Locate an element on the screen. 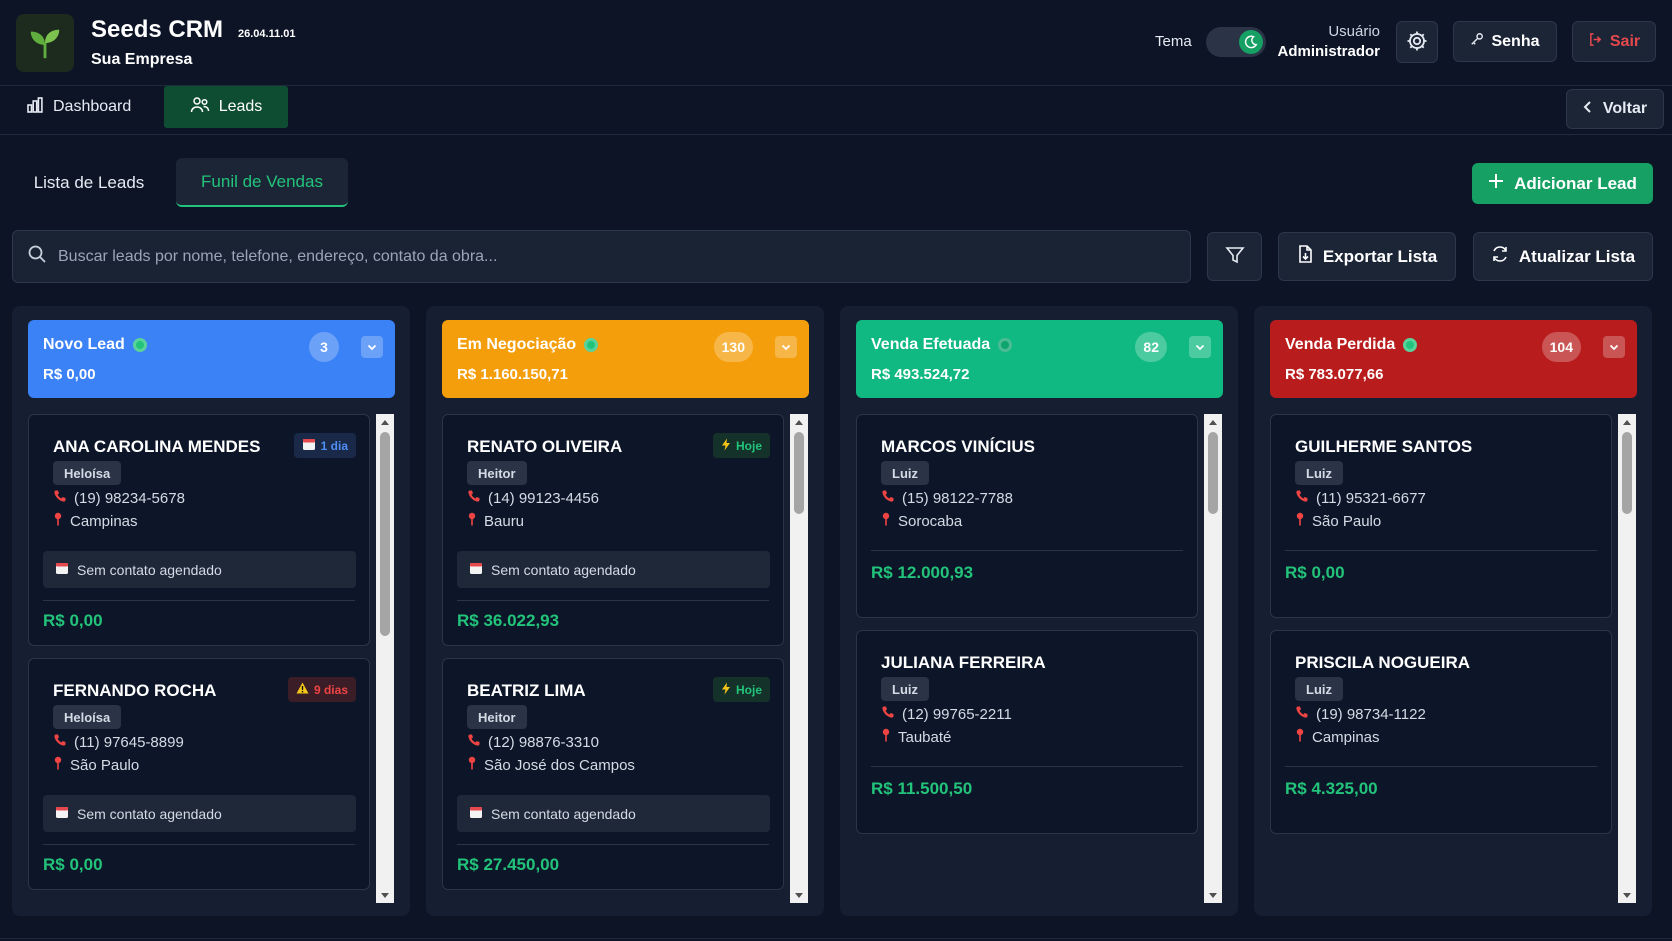 The image size is (1672, 941). logout-button: Sair is located at coordinates (1614, 41).